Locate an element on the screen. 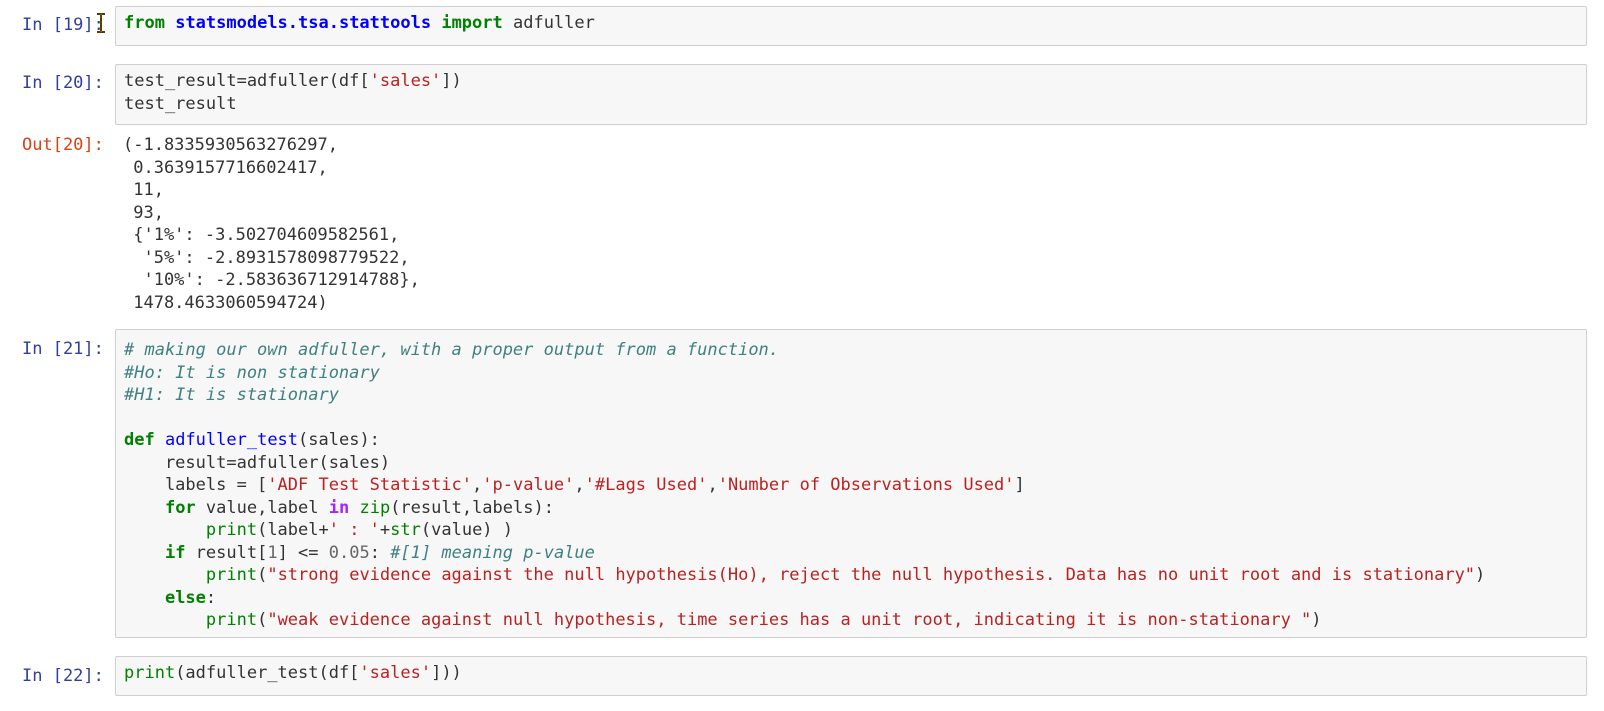 The image size is (1604, 711). code-token: #Ho: It is non stationary is located at coordinates (252, 372).